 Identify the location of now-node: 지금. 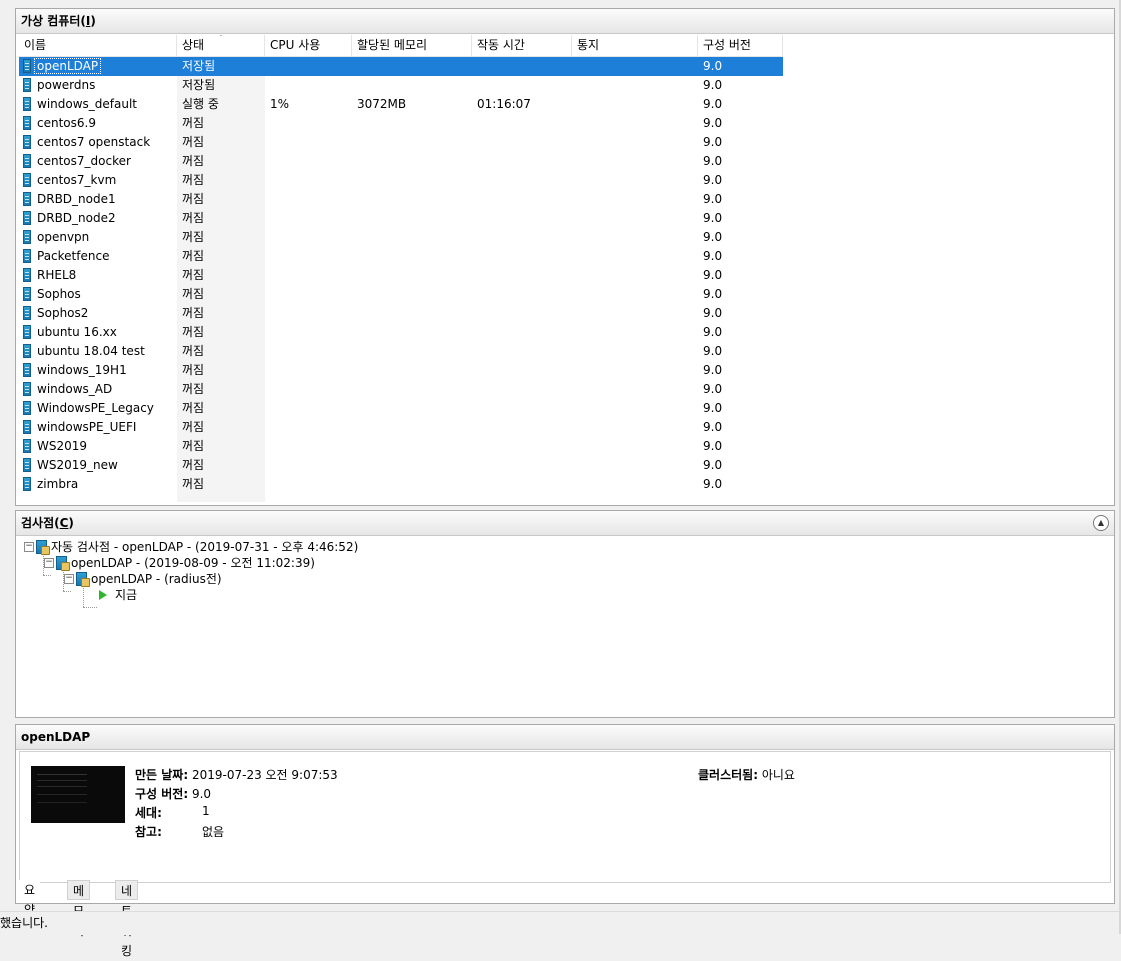
(118, 595).